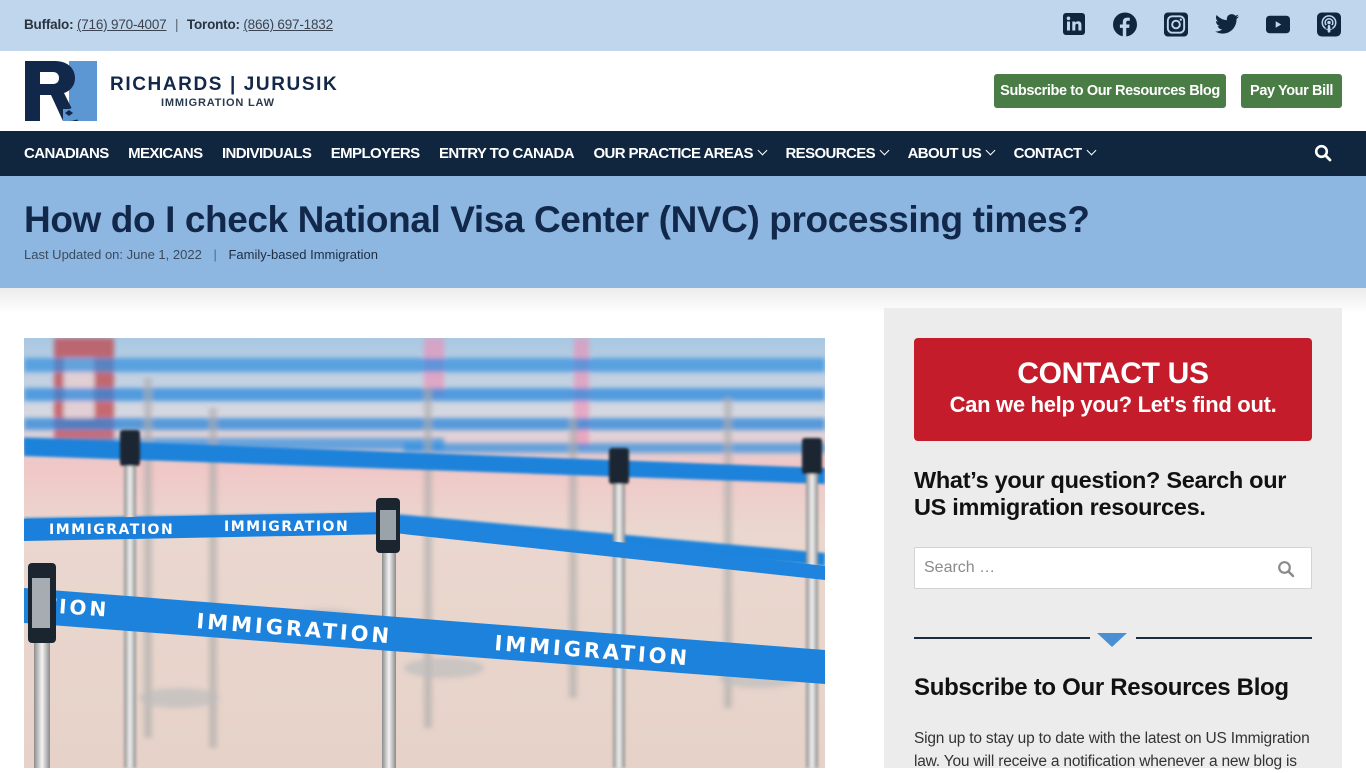  What do you see at coordinates (1110, 91) in the screenshot?
I see `subscribe-blog-button: Subscribe to Our Resources Blog` at bounding box center [1110, 91].